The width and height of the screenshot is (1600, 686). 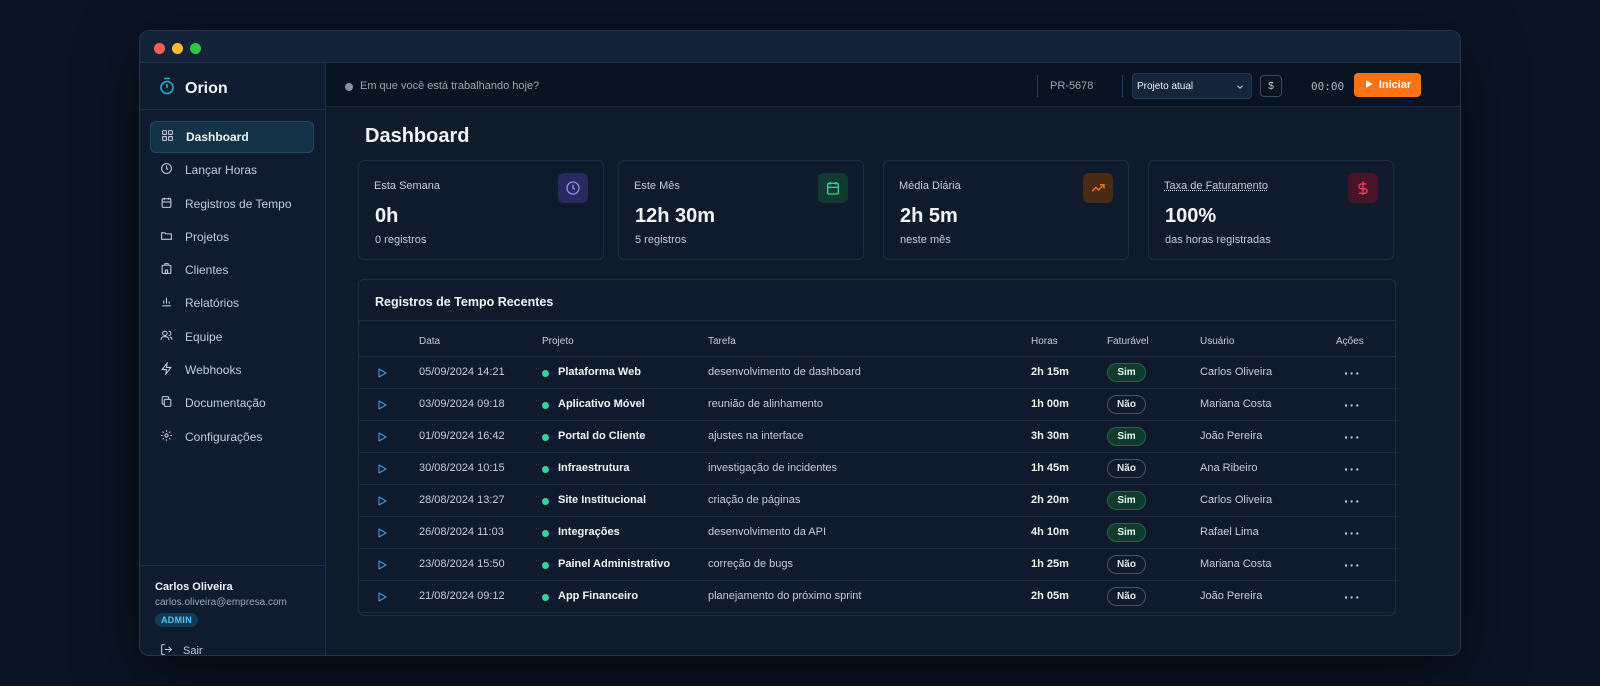 I want to click on entry-hours: 4h 10m, so click(x=1050, y=532).